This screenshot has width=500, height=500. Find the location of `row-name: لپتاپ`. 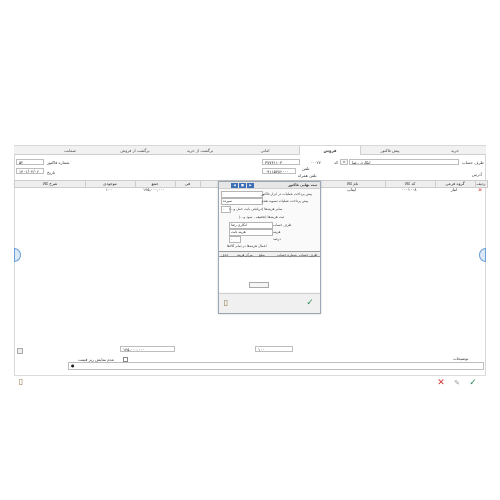

row-name: لپتاپ is located at coordinates (351, 189).